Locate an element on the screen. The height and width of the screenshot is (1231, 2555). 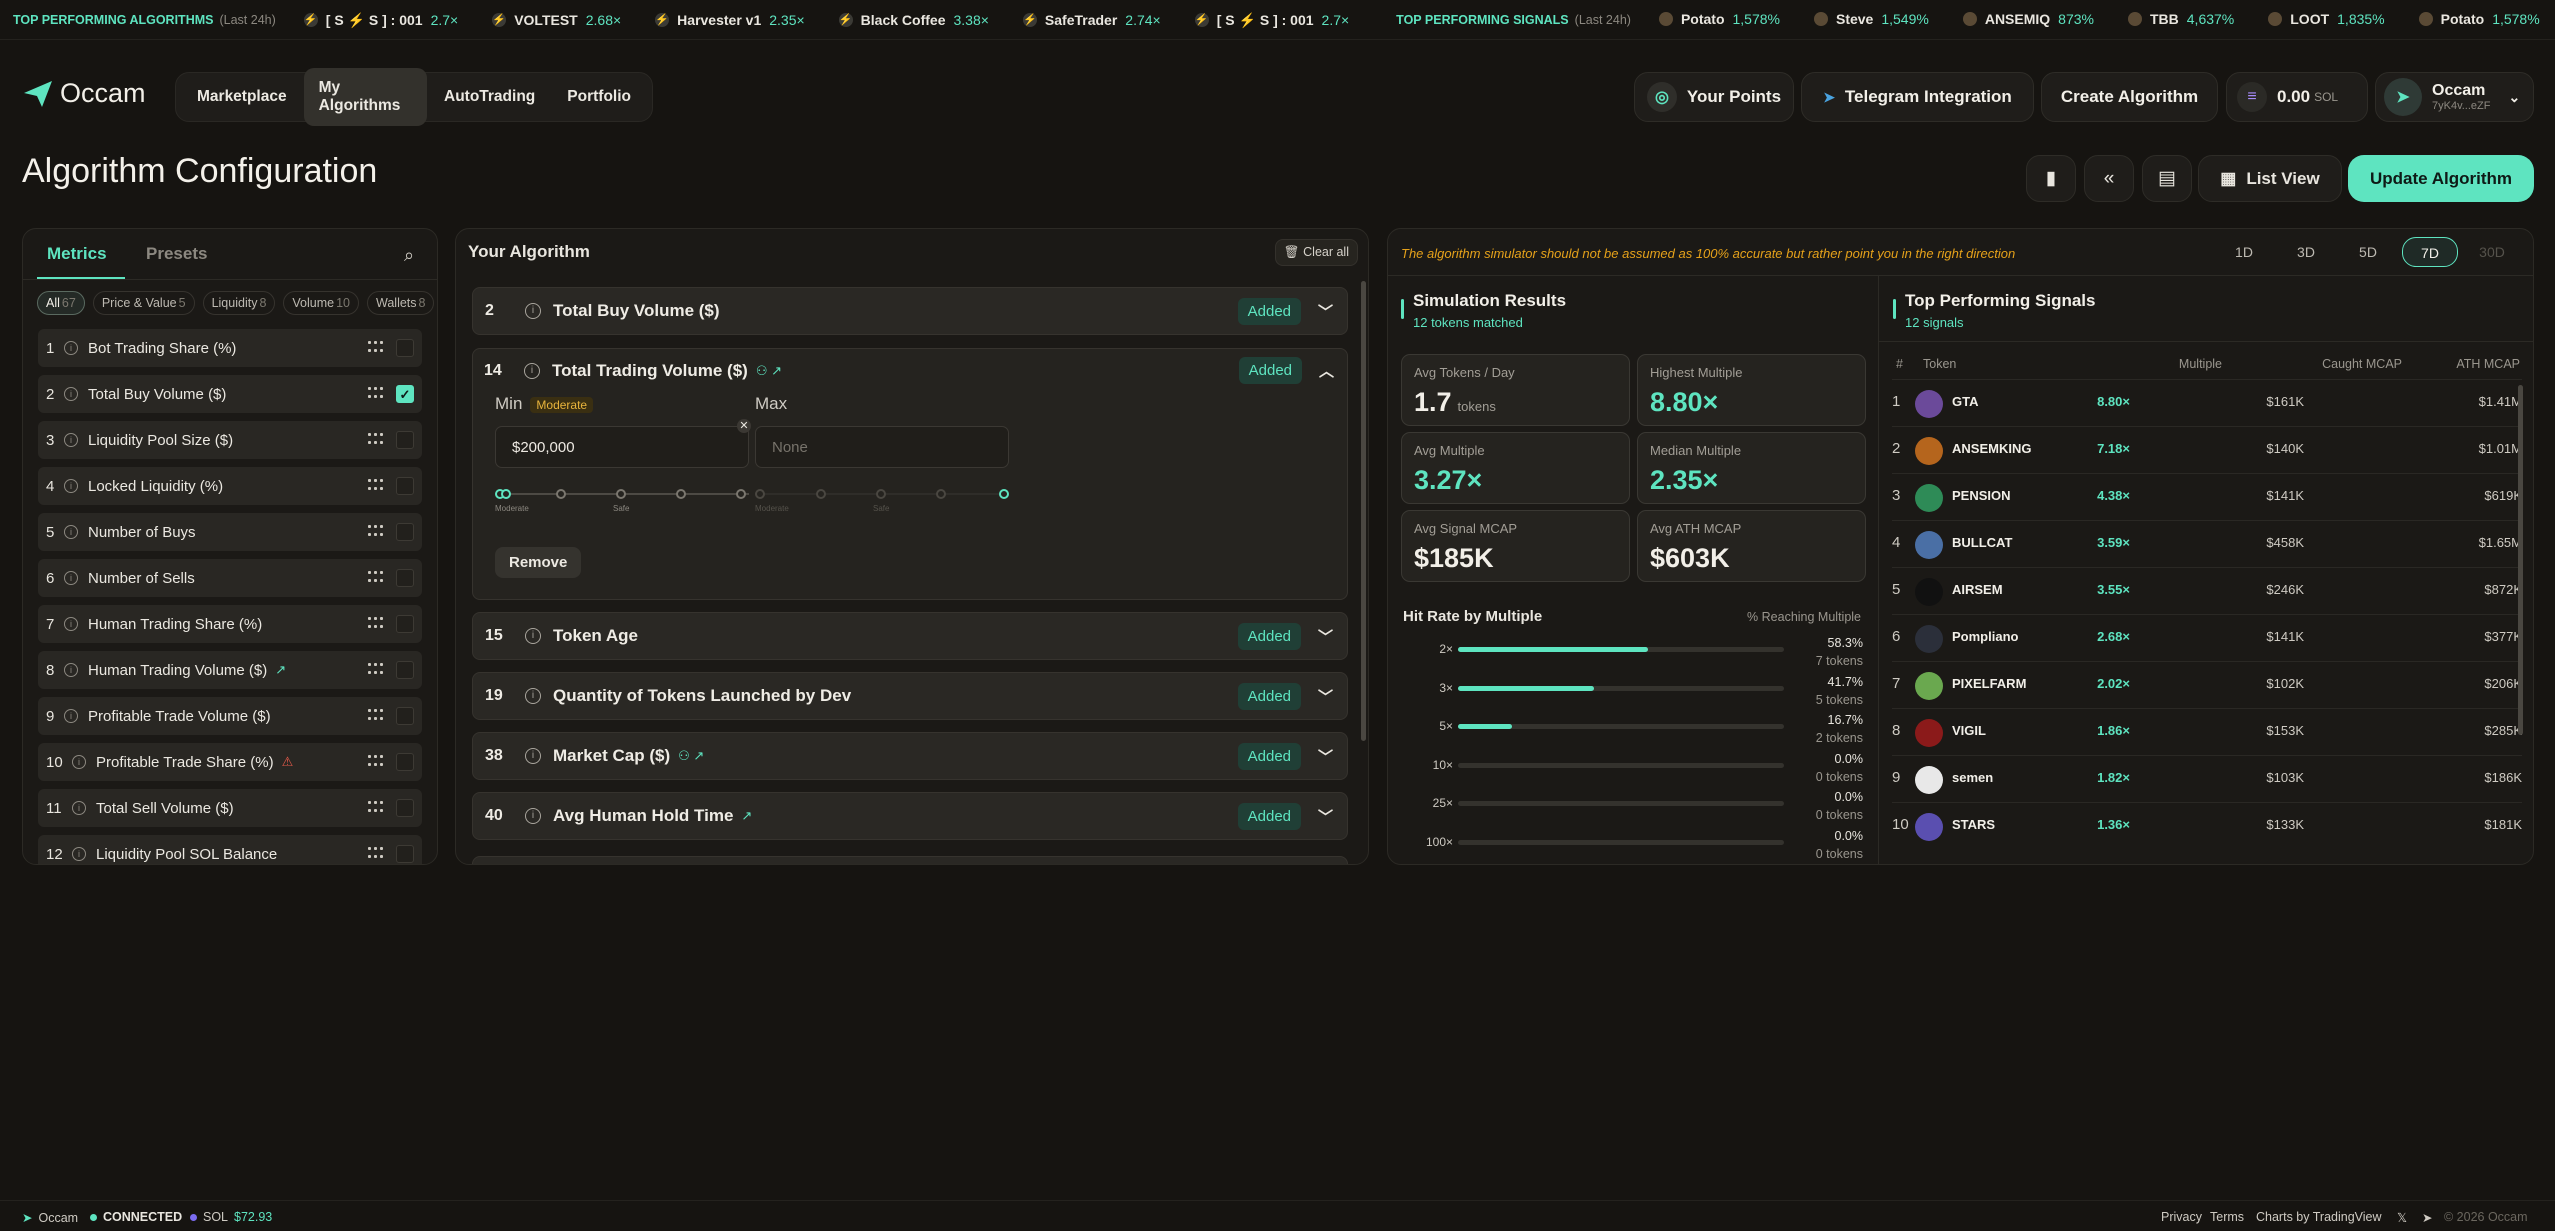
metric-row: 12 i Liquidity Pool SOL Balance is located at coordinates (230, 849).